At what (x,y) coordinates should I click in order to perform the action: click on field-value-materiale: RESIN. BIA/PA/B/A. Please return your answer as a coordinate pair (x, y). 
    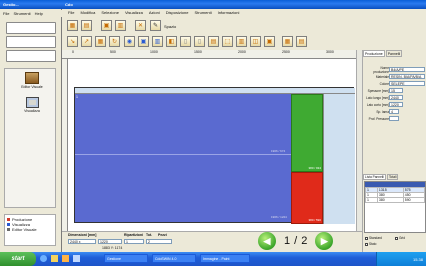
    Looking at the image, I should click on (407, 76).